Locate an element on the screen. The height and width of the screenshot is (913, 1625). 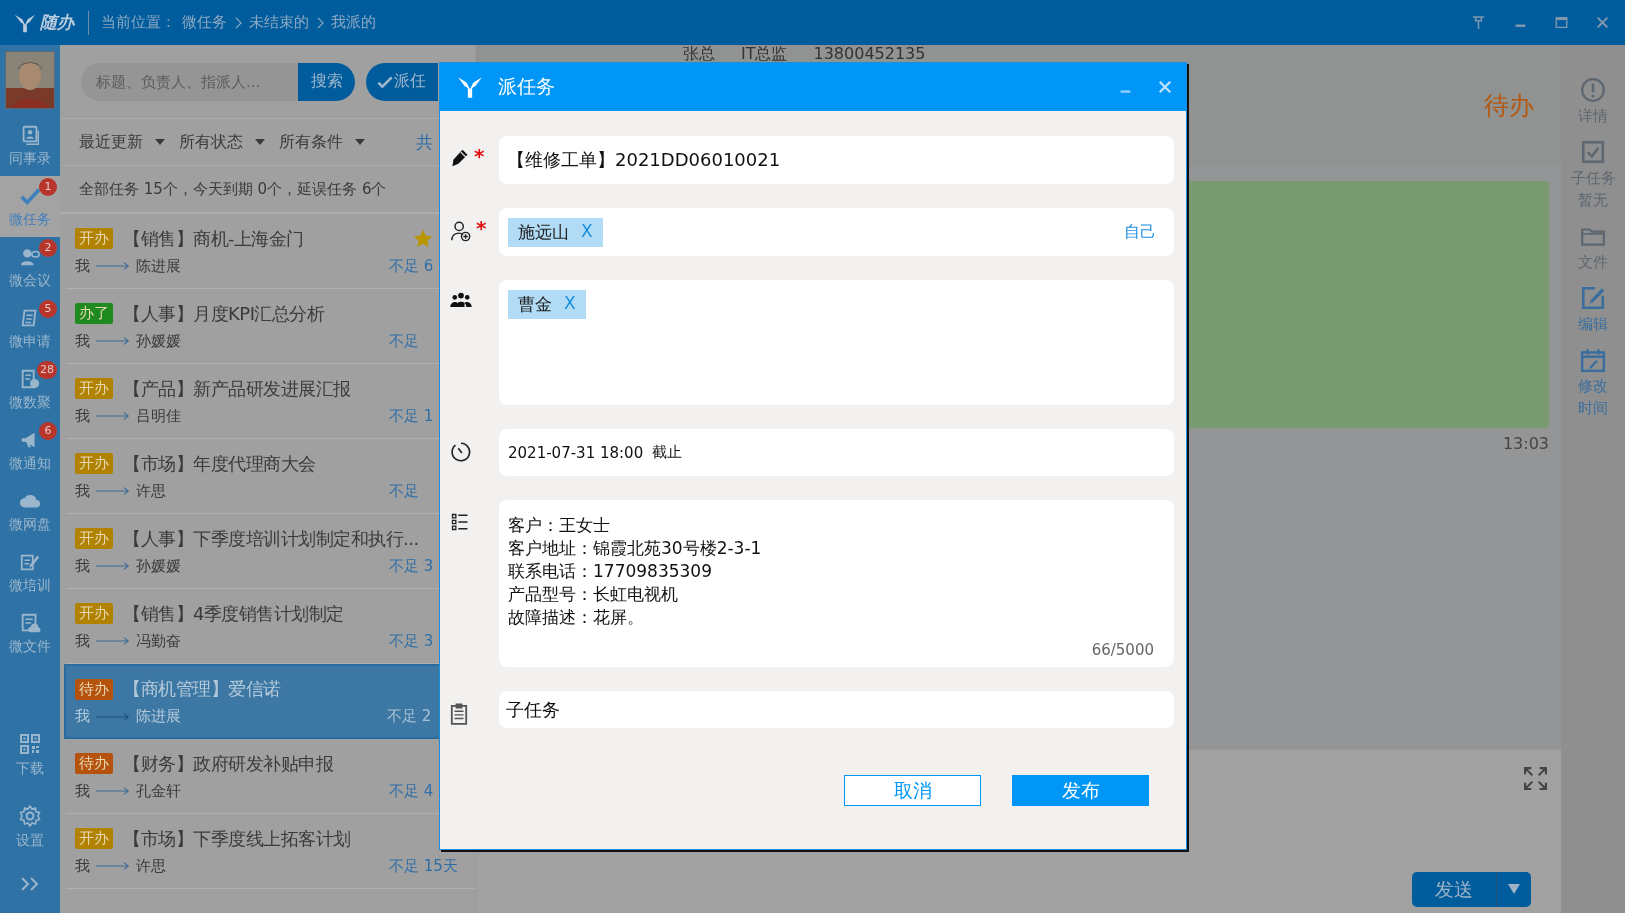
publish-button: 发布 is located at coordinates (1080, 790).